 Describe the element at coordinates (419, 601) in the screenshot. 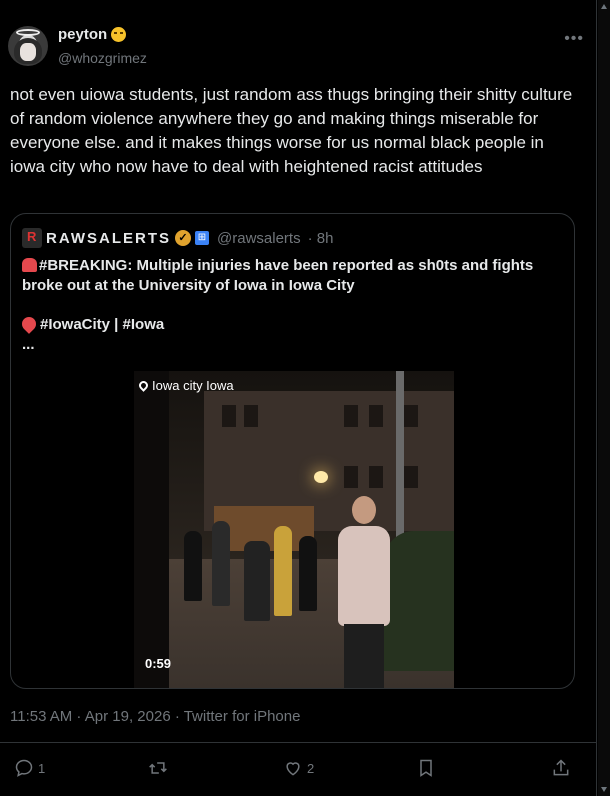

I see `video-shrubs` at that location.